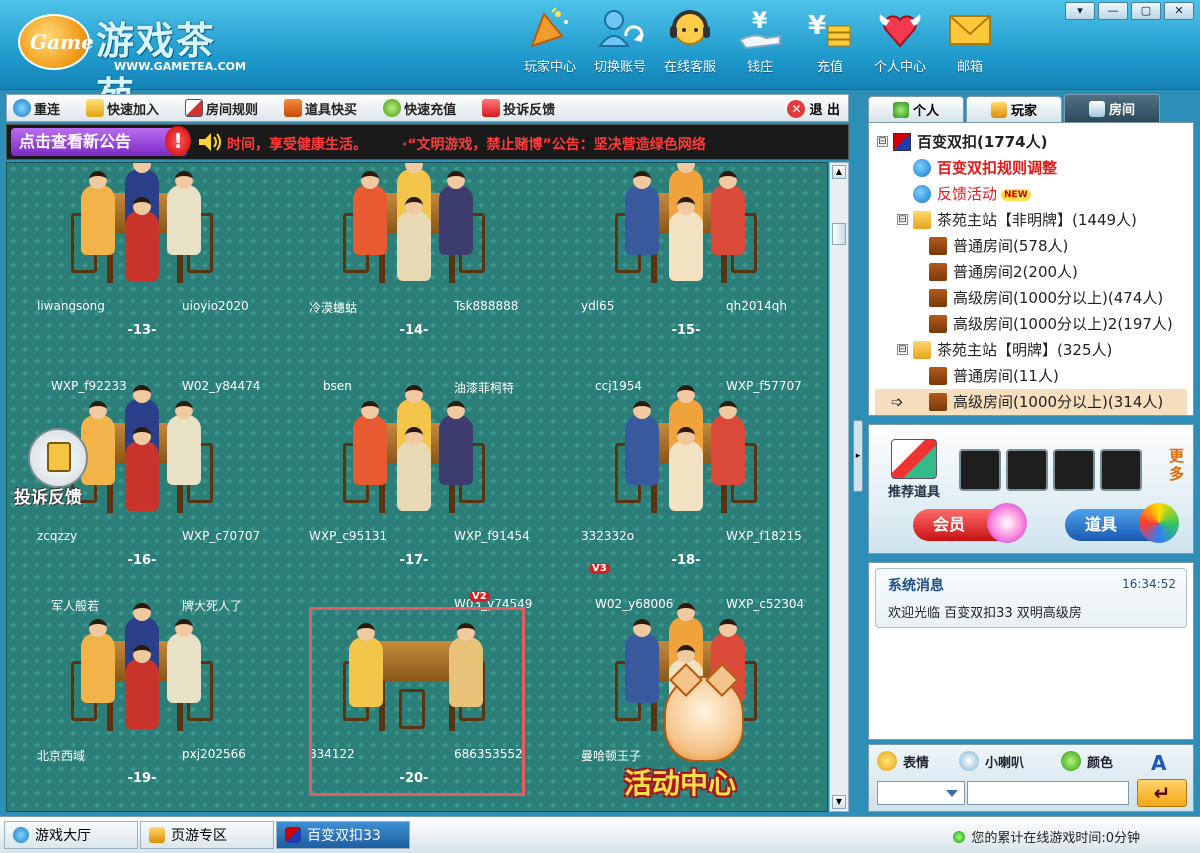 The width and height of the screenshot is (1200, 853). I want to click on seat-name-top-right: 牌大死人了, so click(212, 605).